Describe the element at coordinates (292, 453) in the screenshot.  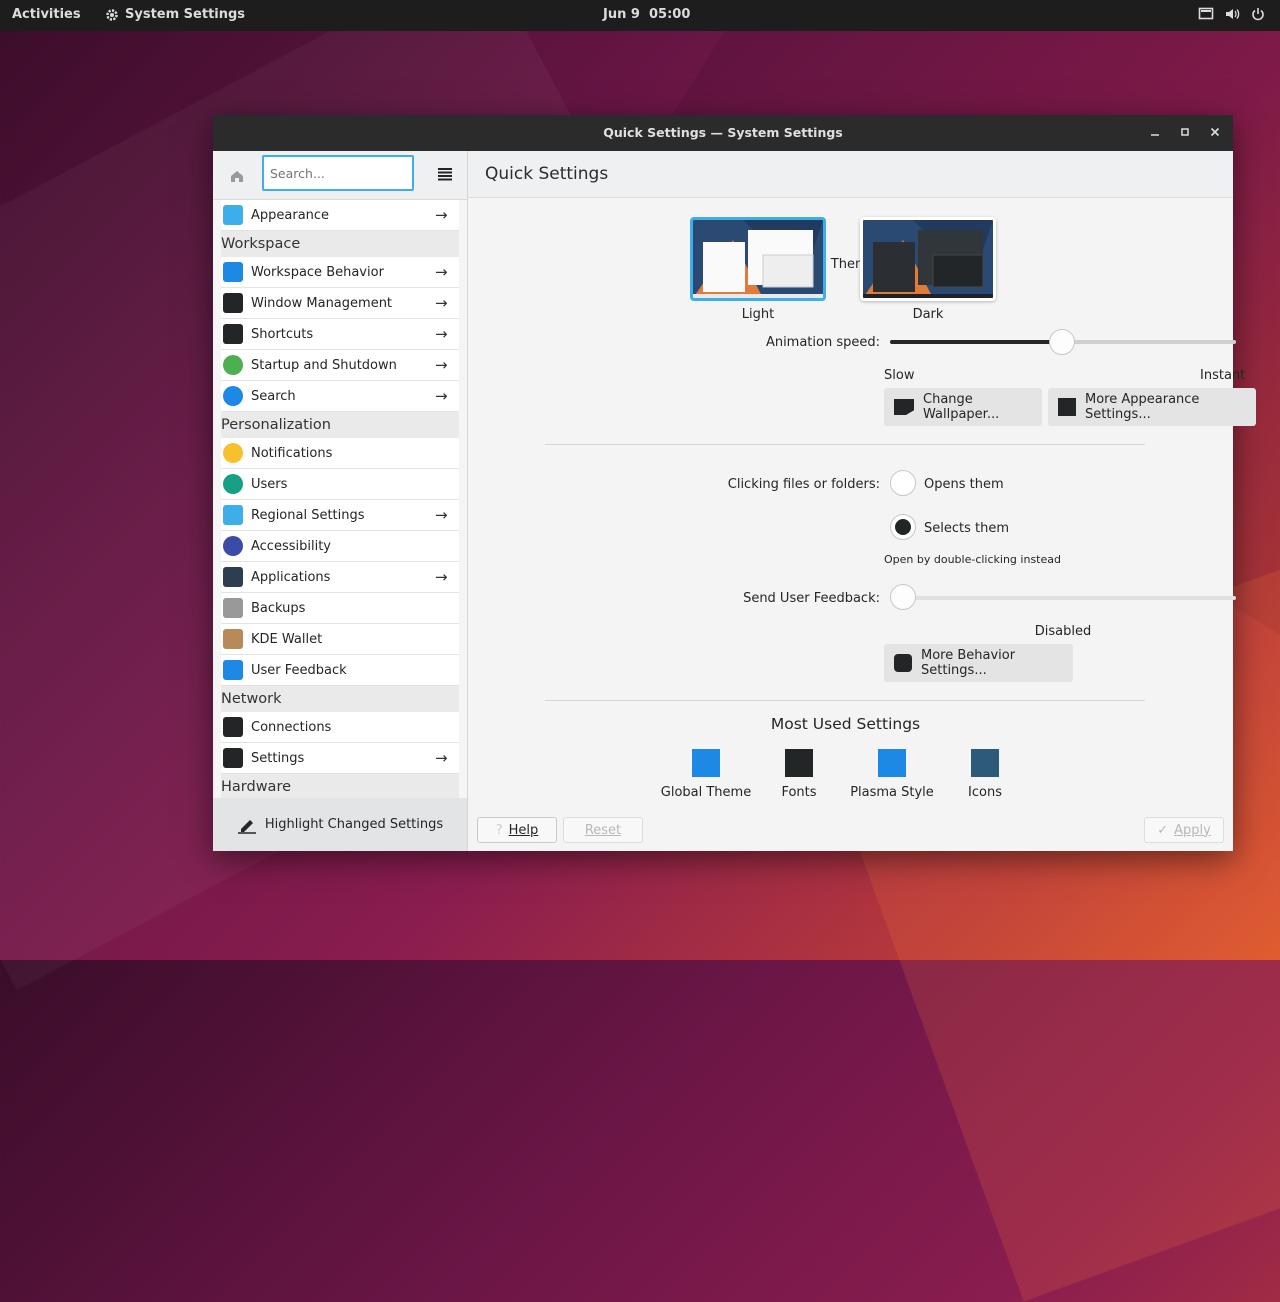
I see `sidebar-item-label: Notifications` at that location.